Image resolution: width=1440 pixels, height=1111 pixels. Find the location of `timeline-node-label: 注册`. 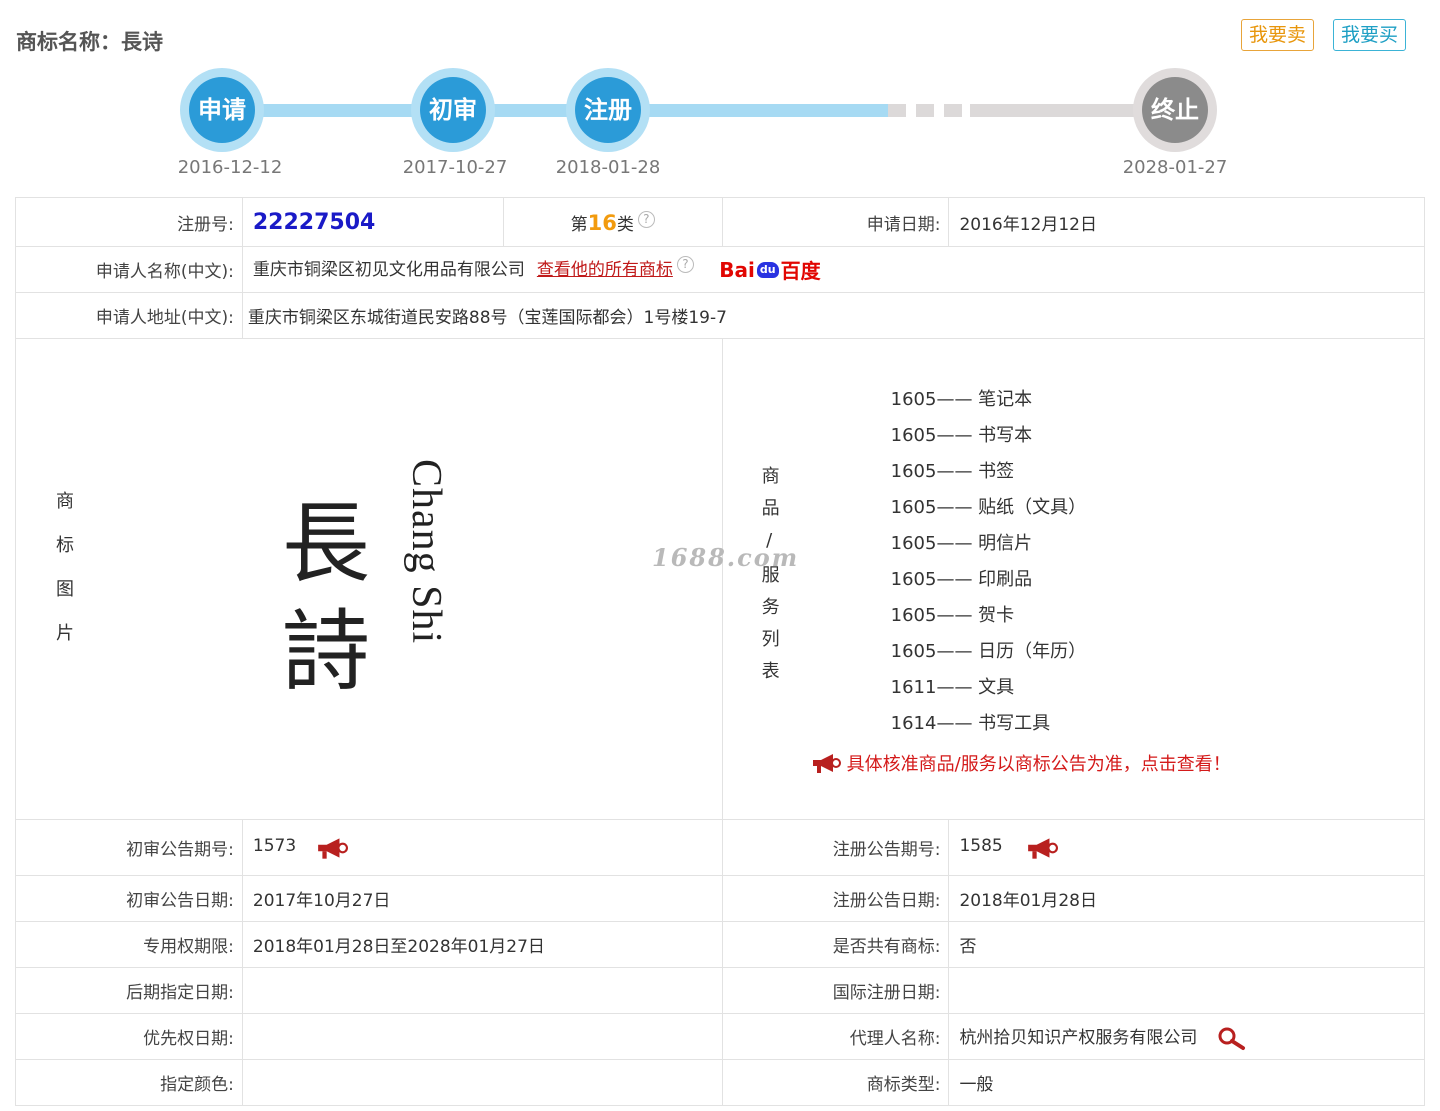

timeline-node-label: 注册 is located at coordinates (608, 110).